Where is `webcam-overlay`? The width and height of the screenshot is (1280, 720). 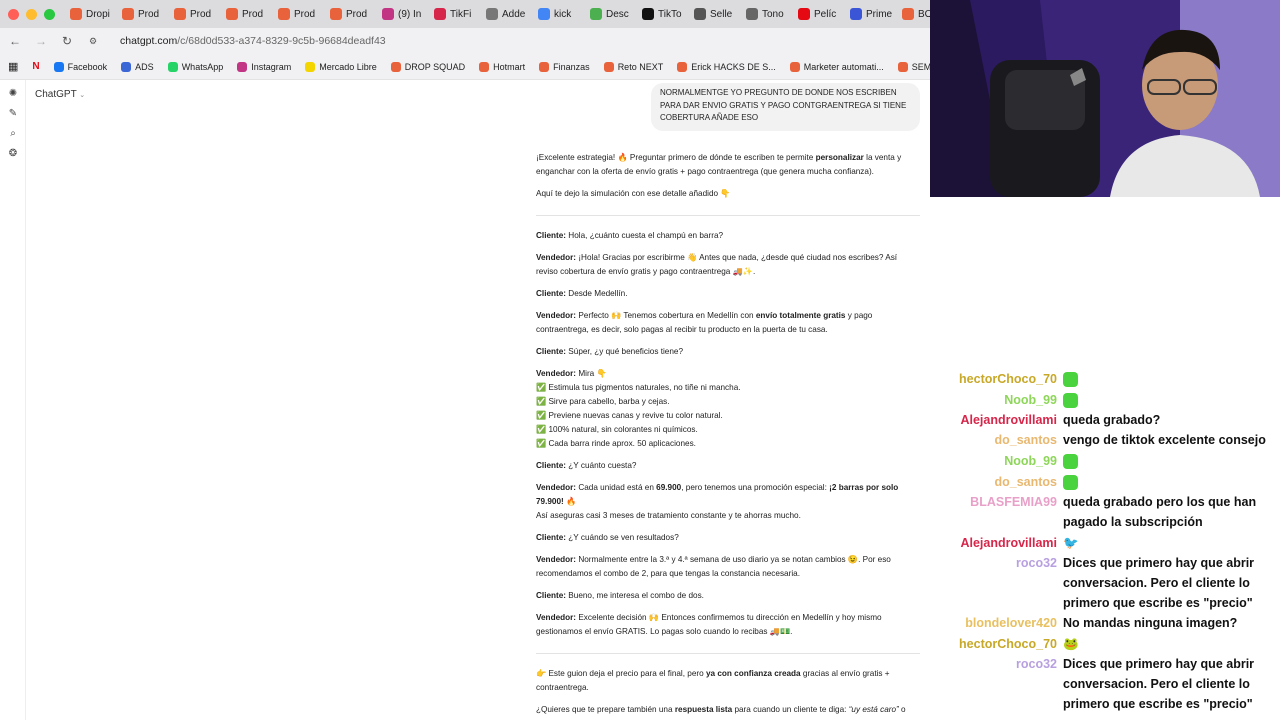 webcam-overlay is located at coordinates (1105, 98).